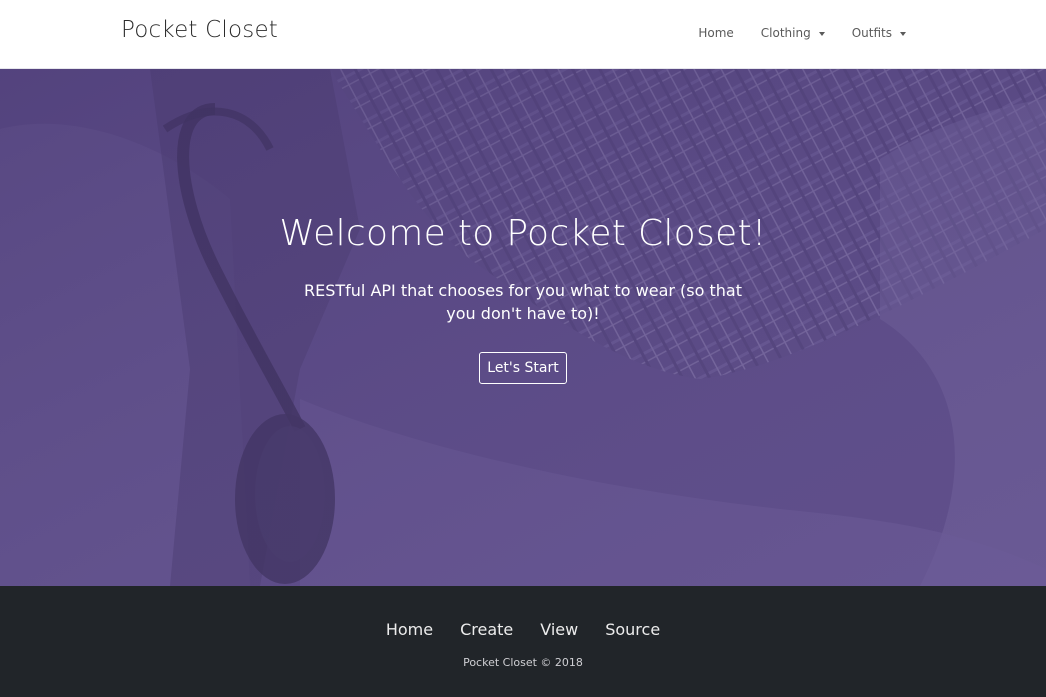 This screenshot has width=1046, height=697. I want to click on lets-start-button: Let's Start, so click(523, 368).